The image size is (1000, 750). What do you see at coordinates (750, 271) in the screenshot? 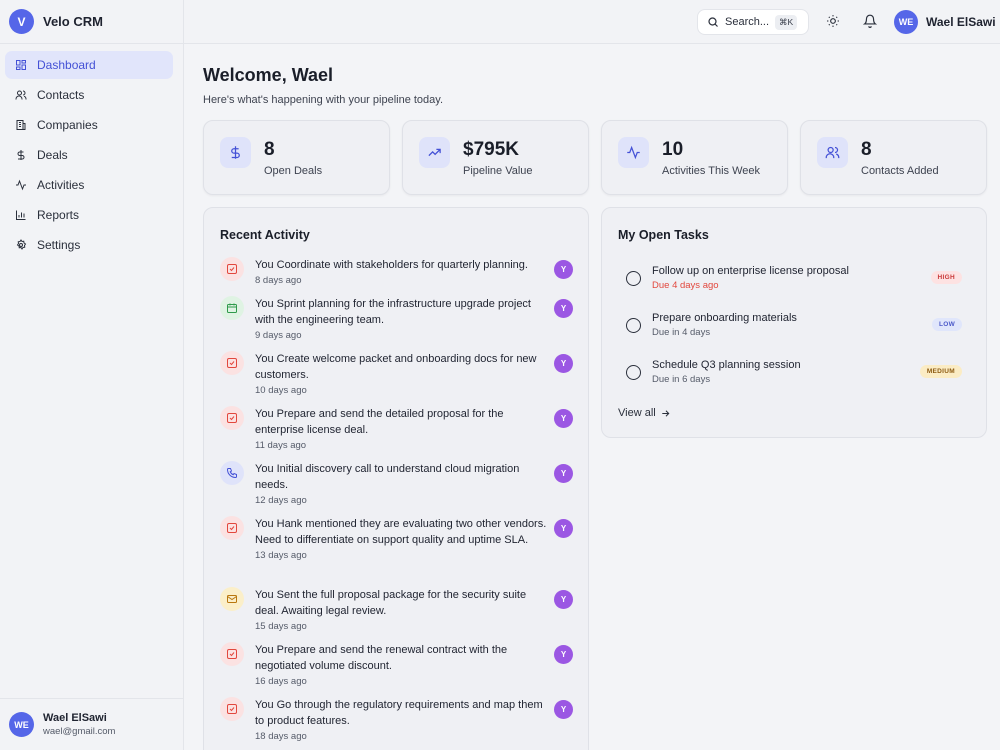
I see `task-title: Follow up on enterprise license proposal` at bounding box center [750, 271].